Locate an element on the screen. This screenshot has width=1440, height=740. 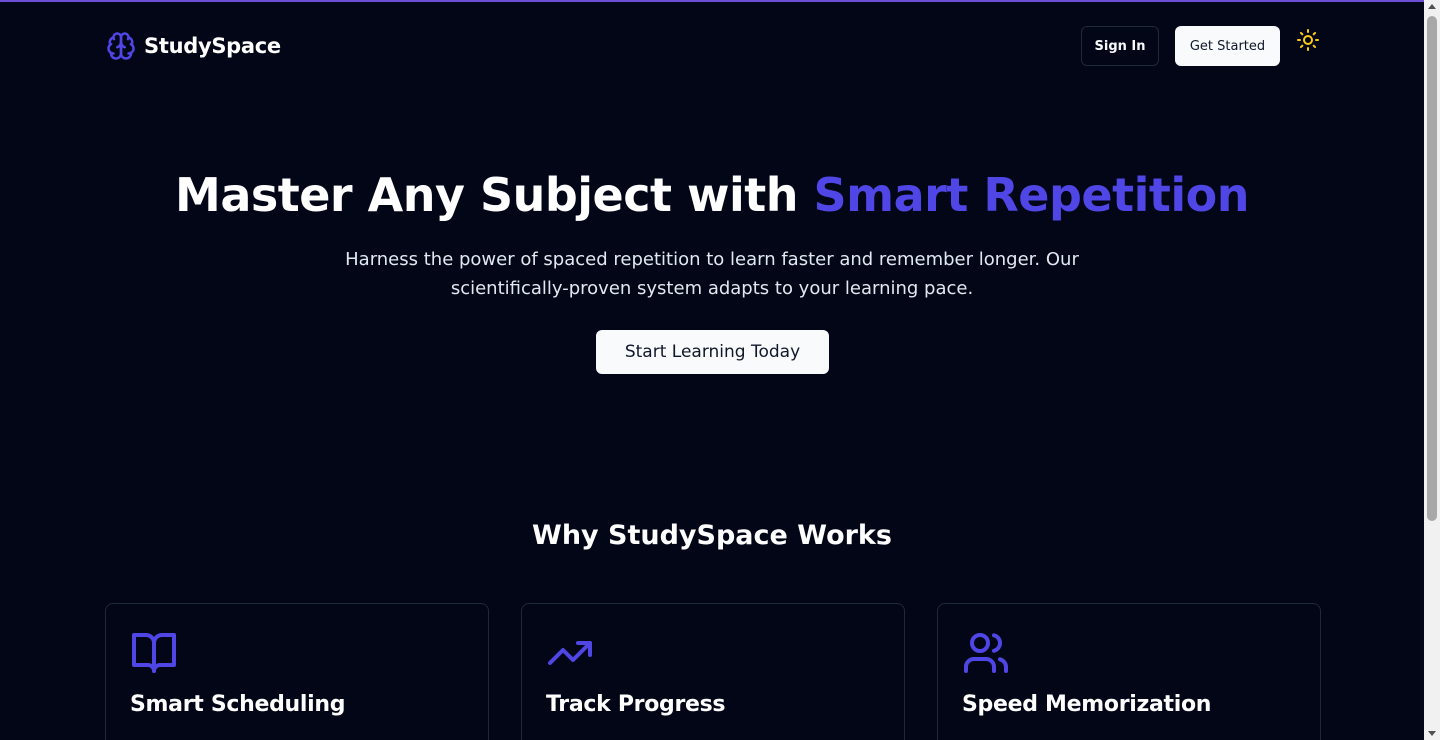
sun-icon is located at coordinates (1308, 40).